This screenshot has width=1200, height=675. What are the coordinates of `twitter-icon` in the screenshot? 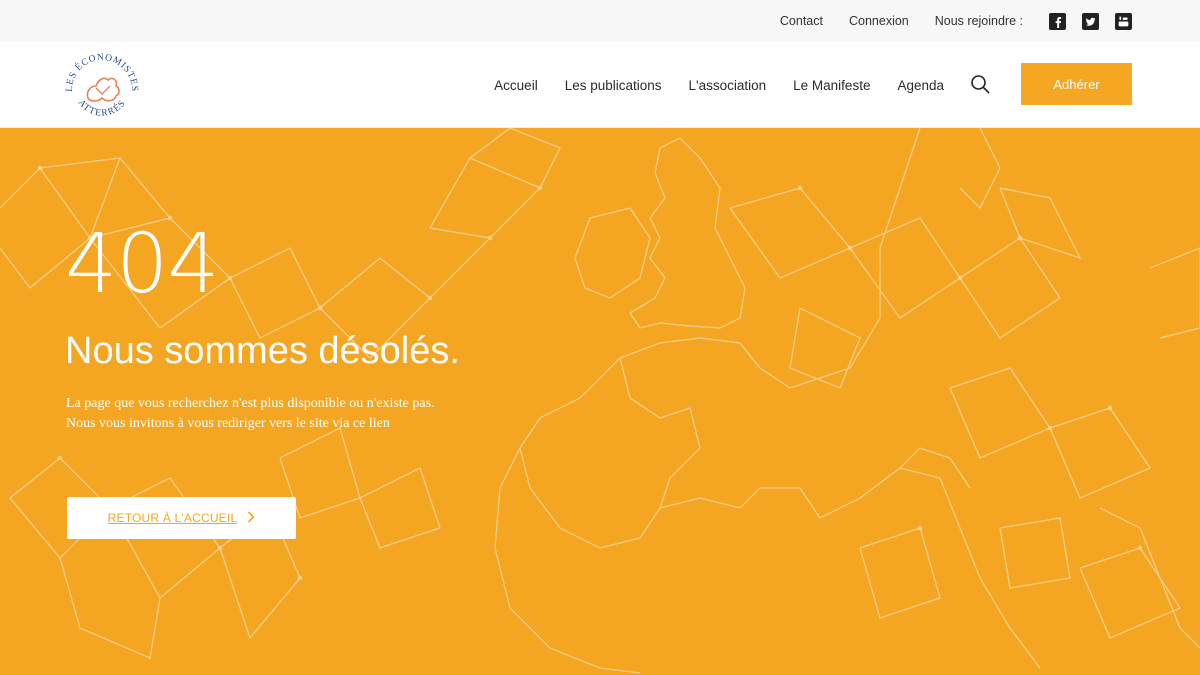 It's located at (1090, 21).